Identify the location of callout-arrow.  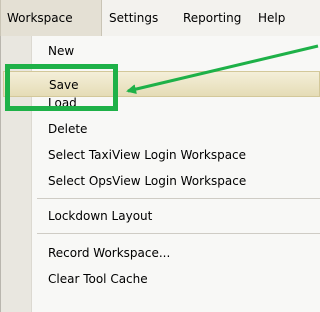
(222, 69).